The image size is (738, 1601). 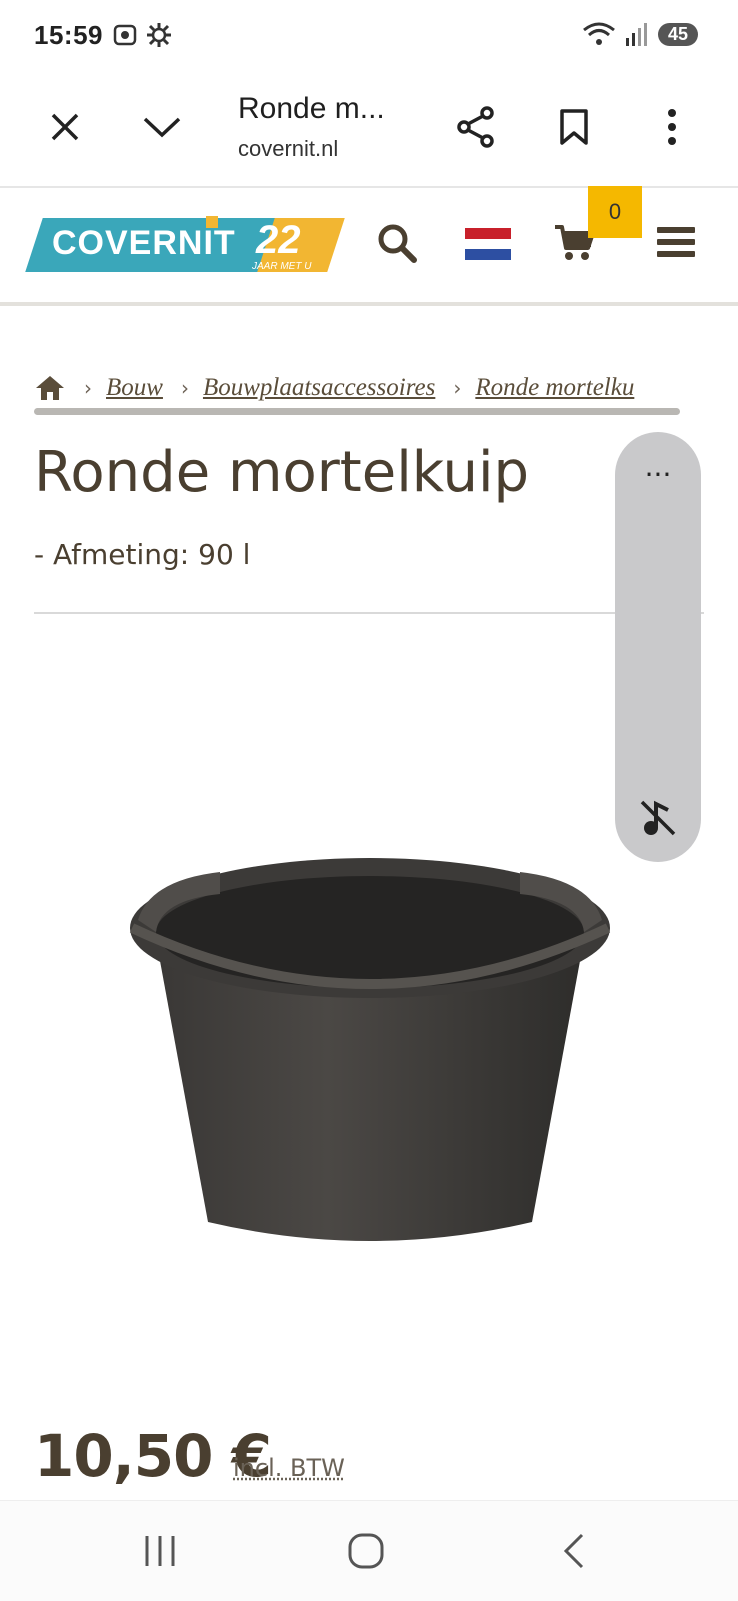 I want to click on back-button, so click(x=574, y=1551).